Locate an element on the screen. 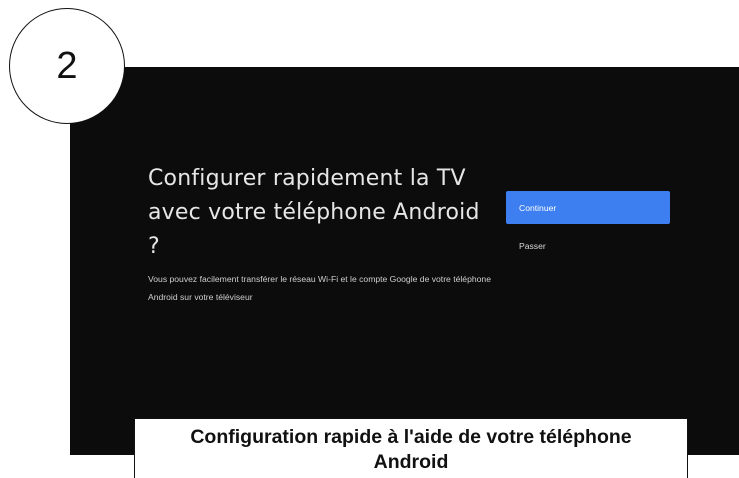  skip-button: Passer is located at coordinates (588, 246).